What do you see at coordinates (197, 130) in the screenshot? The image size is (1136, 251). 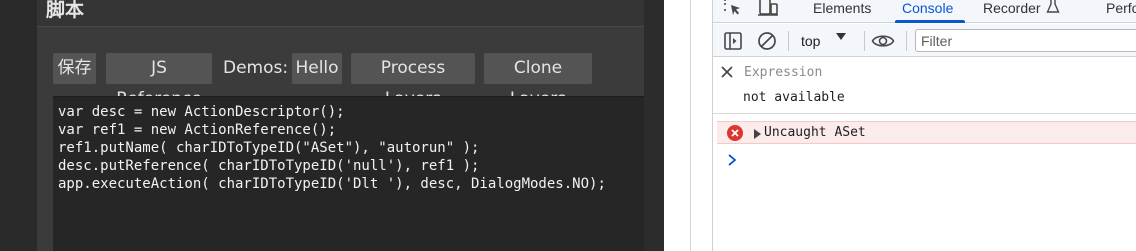 I see `code-line: var ref1 = new ActionReference();` at bounding box center [197, 130].